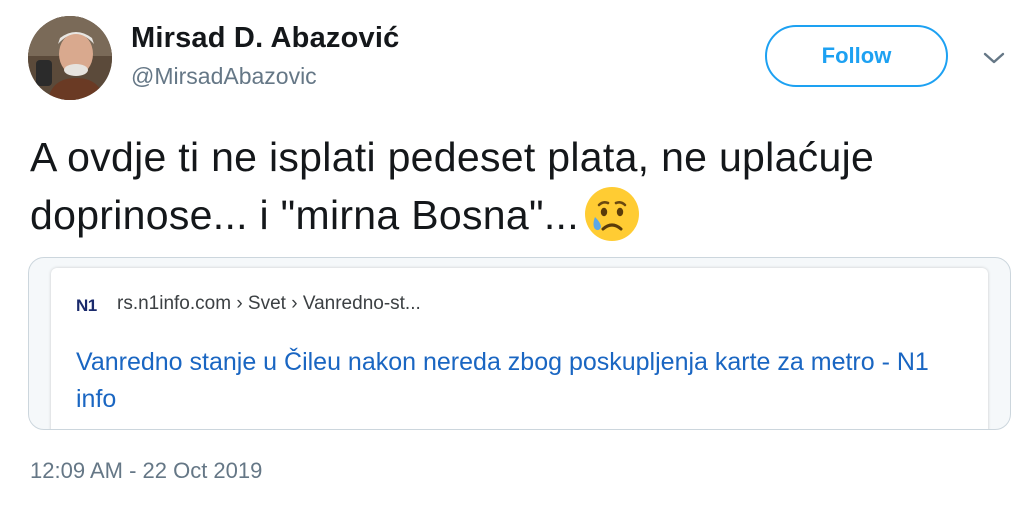 The height and width of the screenshot is (507, 1030). What do you see at coordinates (994, 58) in the screenshot?
I see `chevron-down-icon` at bounding box center [994, 58].